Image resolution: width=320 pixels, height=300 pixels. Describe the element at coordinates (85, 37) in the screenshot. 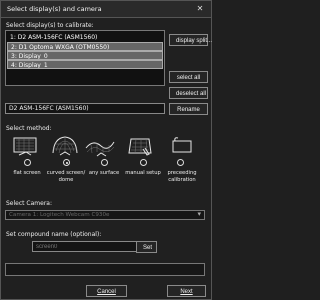

I see `display-item-1: 1: D2 ASM-156FC (ASM1560)` at that location.